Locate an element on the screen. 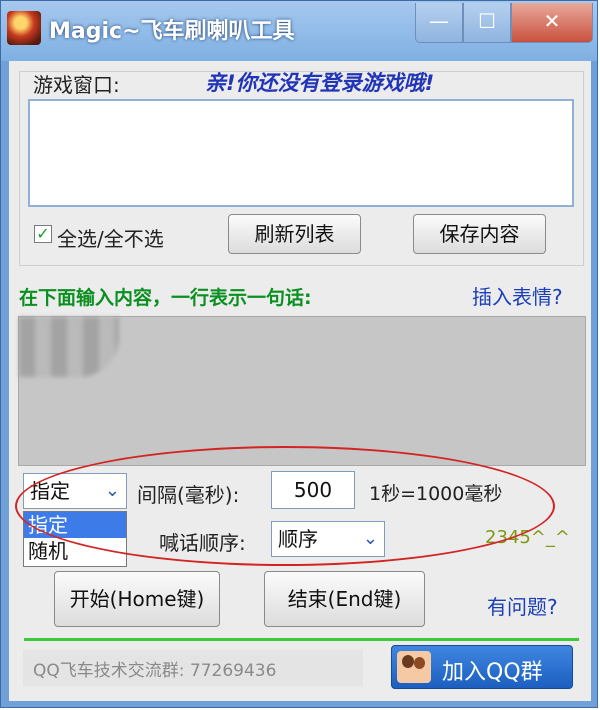 Image resolution: width=600 pixels, height=710 pixels. maximize-button: ☐ is located at coordinates (487, 23).